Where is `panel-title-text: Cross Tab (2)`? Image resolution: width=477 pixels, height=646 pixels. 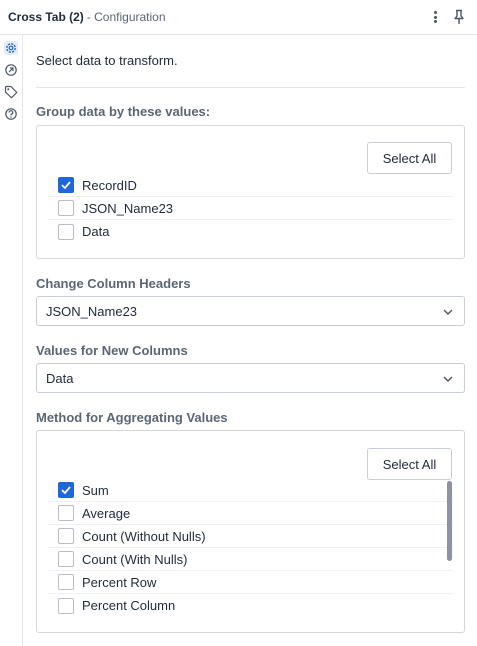
panel-title-text: Cross Tab (2) is located at coordinates (46, 17).